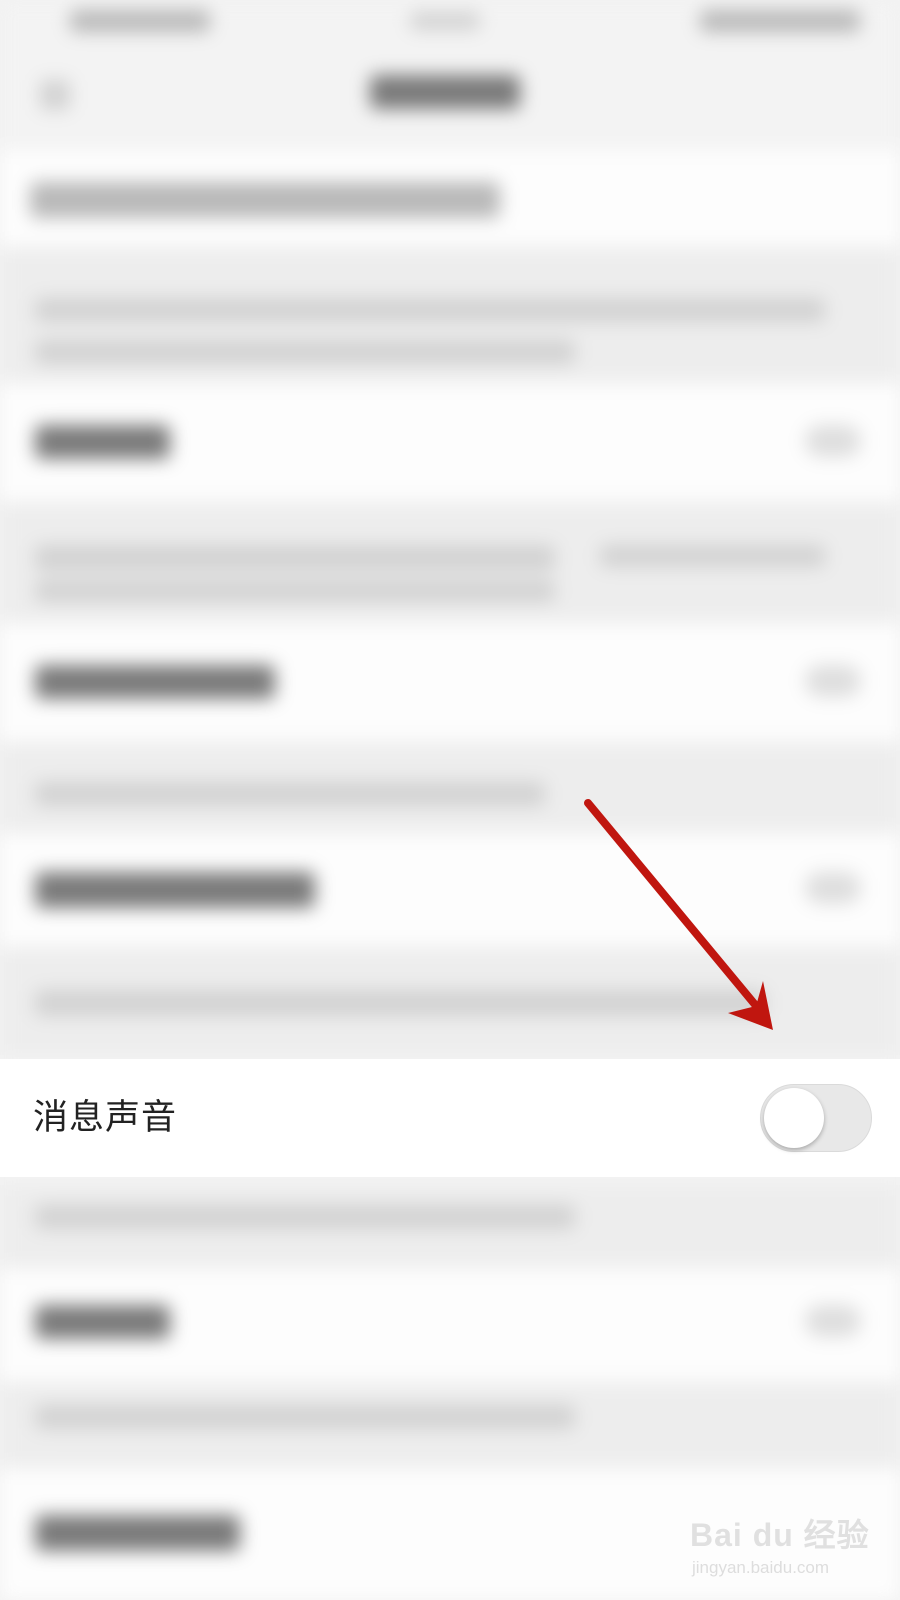  Describe the element at coordinates (105, 1118) in the screenshot. I see `message-sound-label: 消息声音` at that location.